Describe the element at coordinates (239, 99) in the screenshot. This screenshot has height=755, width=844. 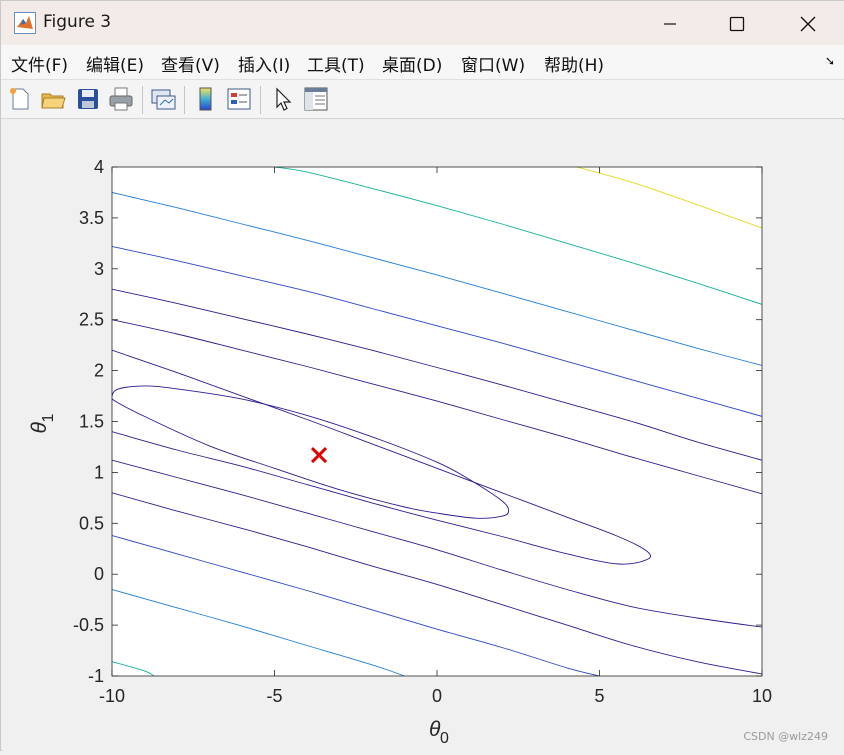
I see `legend-icon` at that location.